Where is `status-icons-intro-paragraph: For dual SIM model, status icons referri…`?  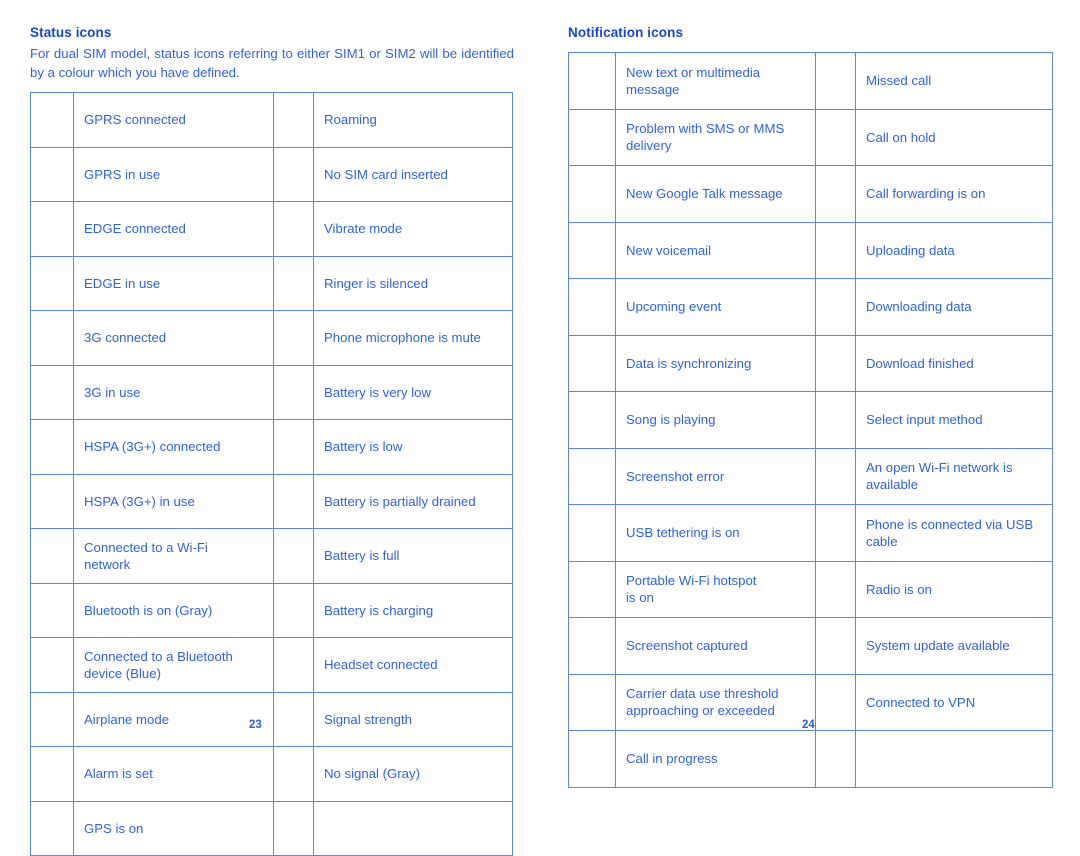 status-icons-intro-paragraph: For dual SIM model, status icons referri… is located at coordinates (272, 63).